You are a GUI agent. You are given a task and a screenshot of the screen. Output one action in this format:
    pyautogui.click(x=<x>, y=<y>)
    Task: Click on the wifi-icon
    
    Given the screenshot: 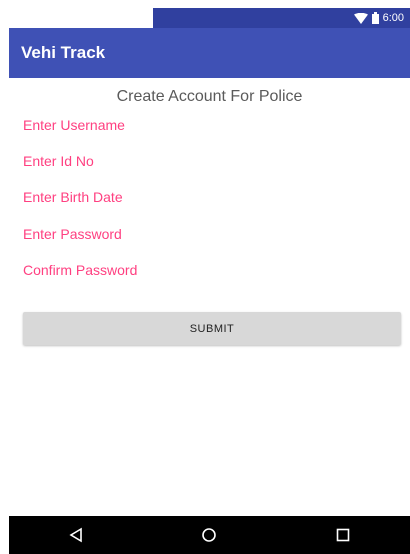 What is the action you would take?
    pyautogui.click(x=360, y=18)
    